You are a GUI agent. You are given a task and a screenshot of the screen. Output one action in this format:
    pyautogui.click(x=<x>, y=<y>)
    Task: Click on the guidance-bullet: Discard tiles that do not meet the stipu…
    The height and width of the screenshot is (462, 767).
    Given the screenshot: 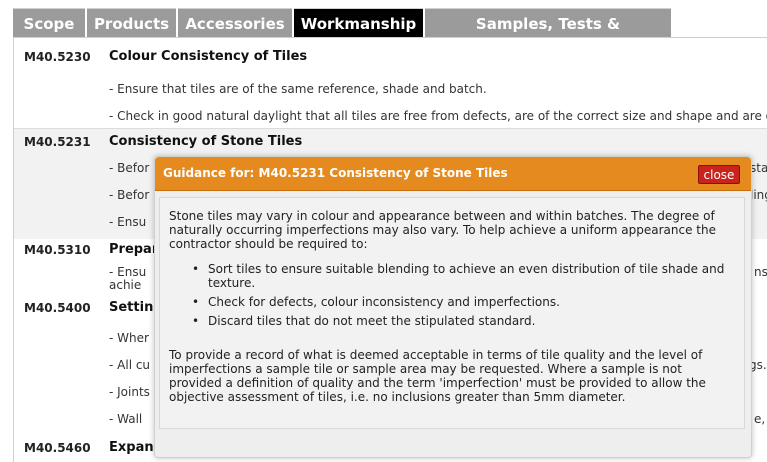 What is the action you would take?
    pyautogui.click(x=457, y=321)
    